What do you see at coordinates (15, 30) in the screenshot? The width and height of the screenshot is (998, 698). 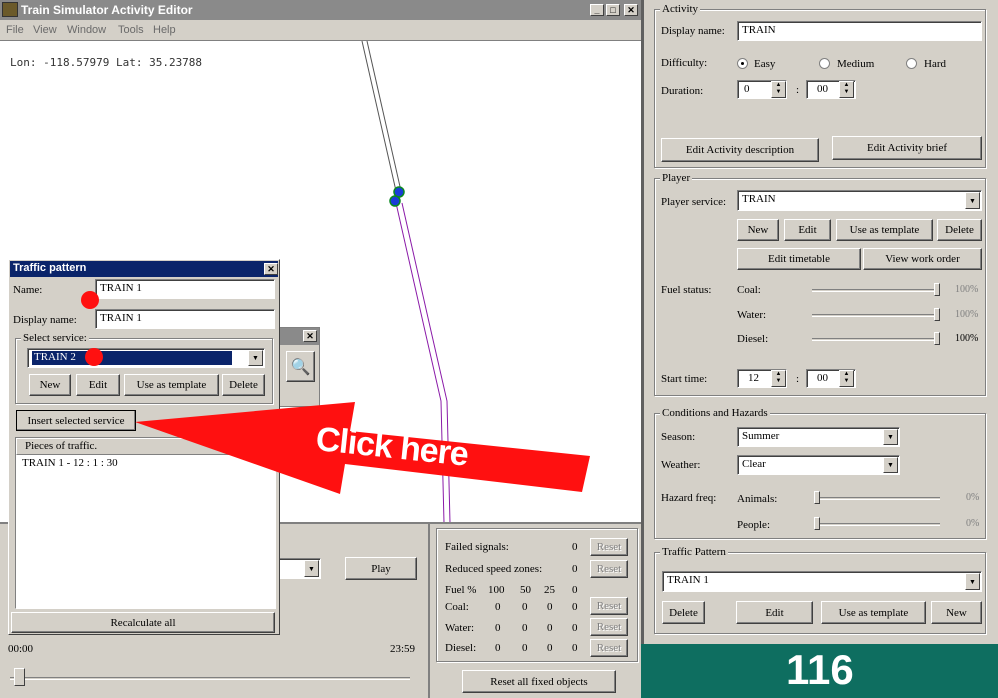 I see `menu-file: File` at bounding box center [15, 30].